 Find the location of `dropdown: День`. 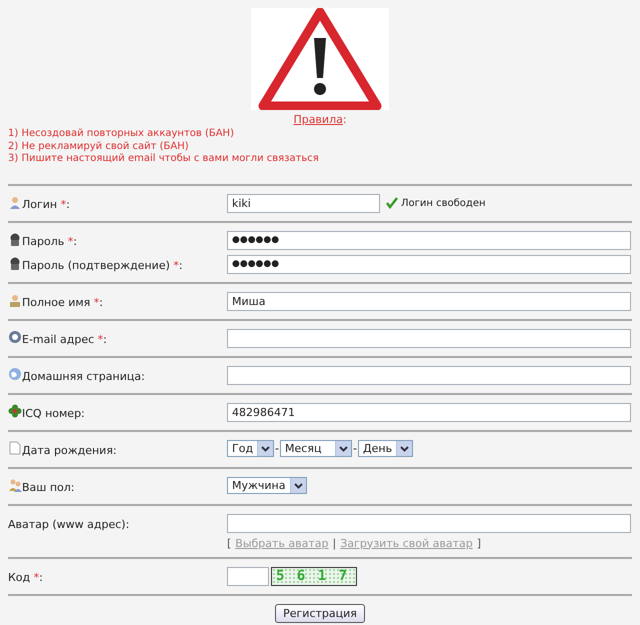

dropdown: День is located at coordinates (386, 448).